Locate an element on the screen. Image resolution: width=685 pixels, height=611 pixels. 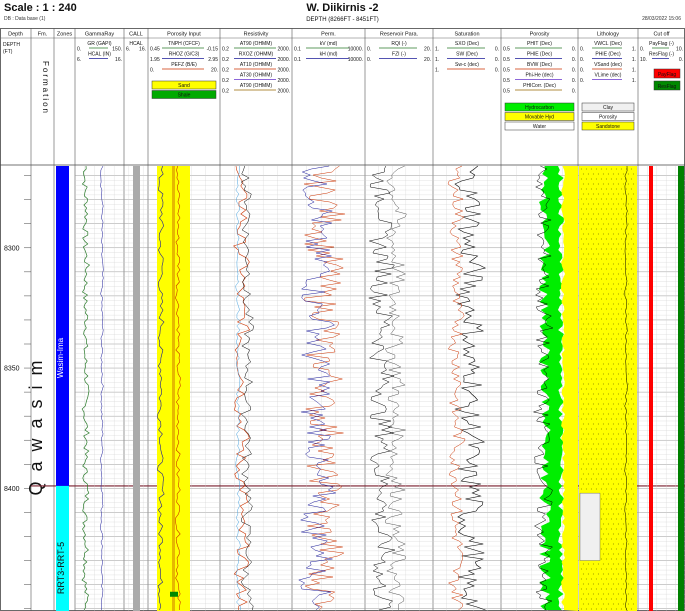
curve-left-scale: 0.1 is located at coordinates (297, 60).